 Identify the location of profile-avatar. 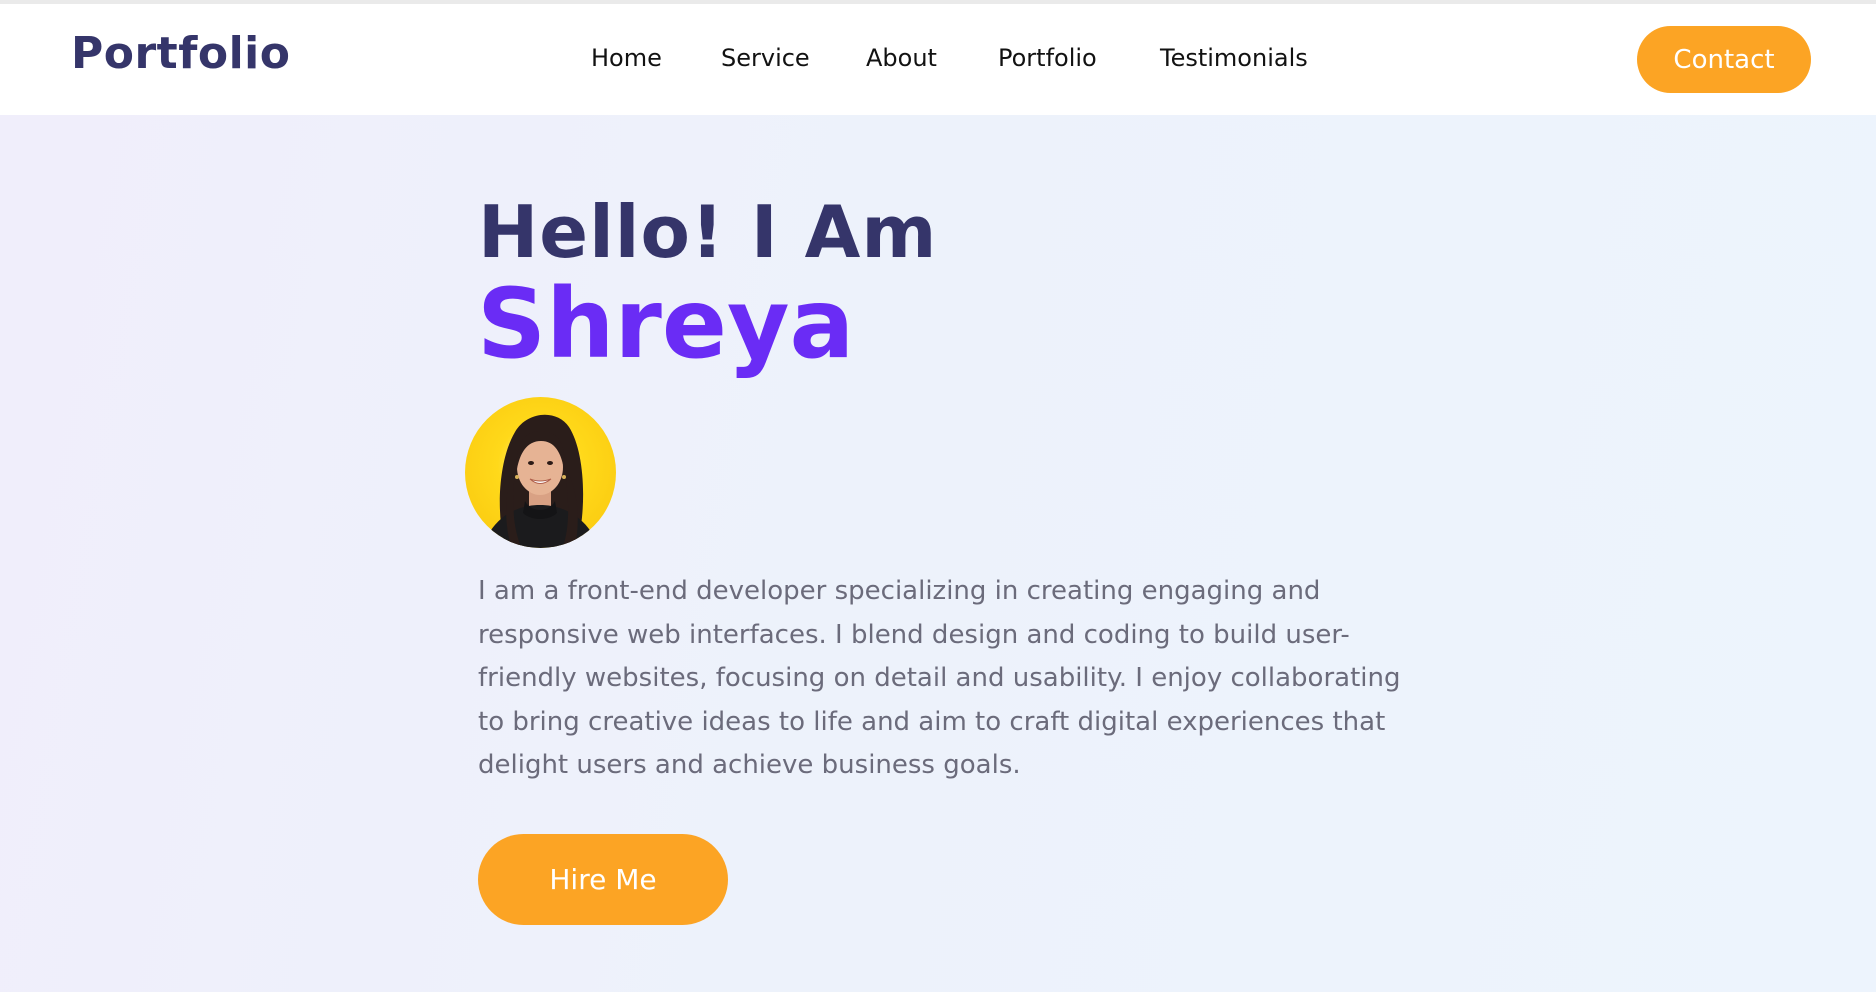
(540, 472).